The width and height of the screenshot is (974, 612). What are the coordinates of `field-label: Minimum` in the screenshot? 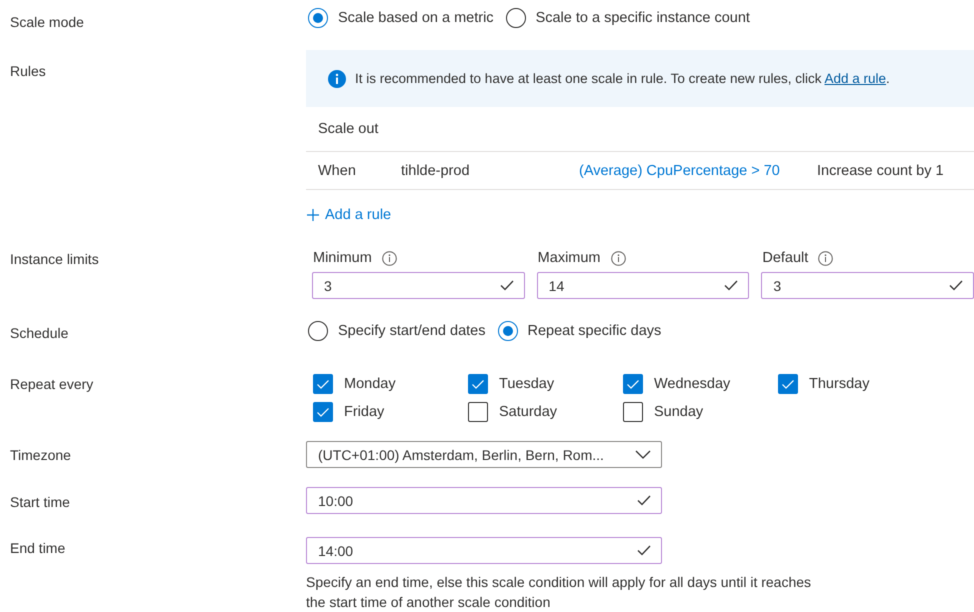 It's located at (342, 258).